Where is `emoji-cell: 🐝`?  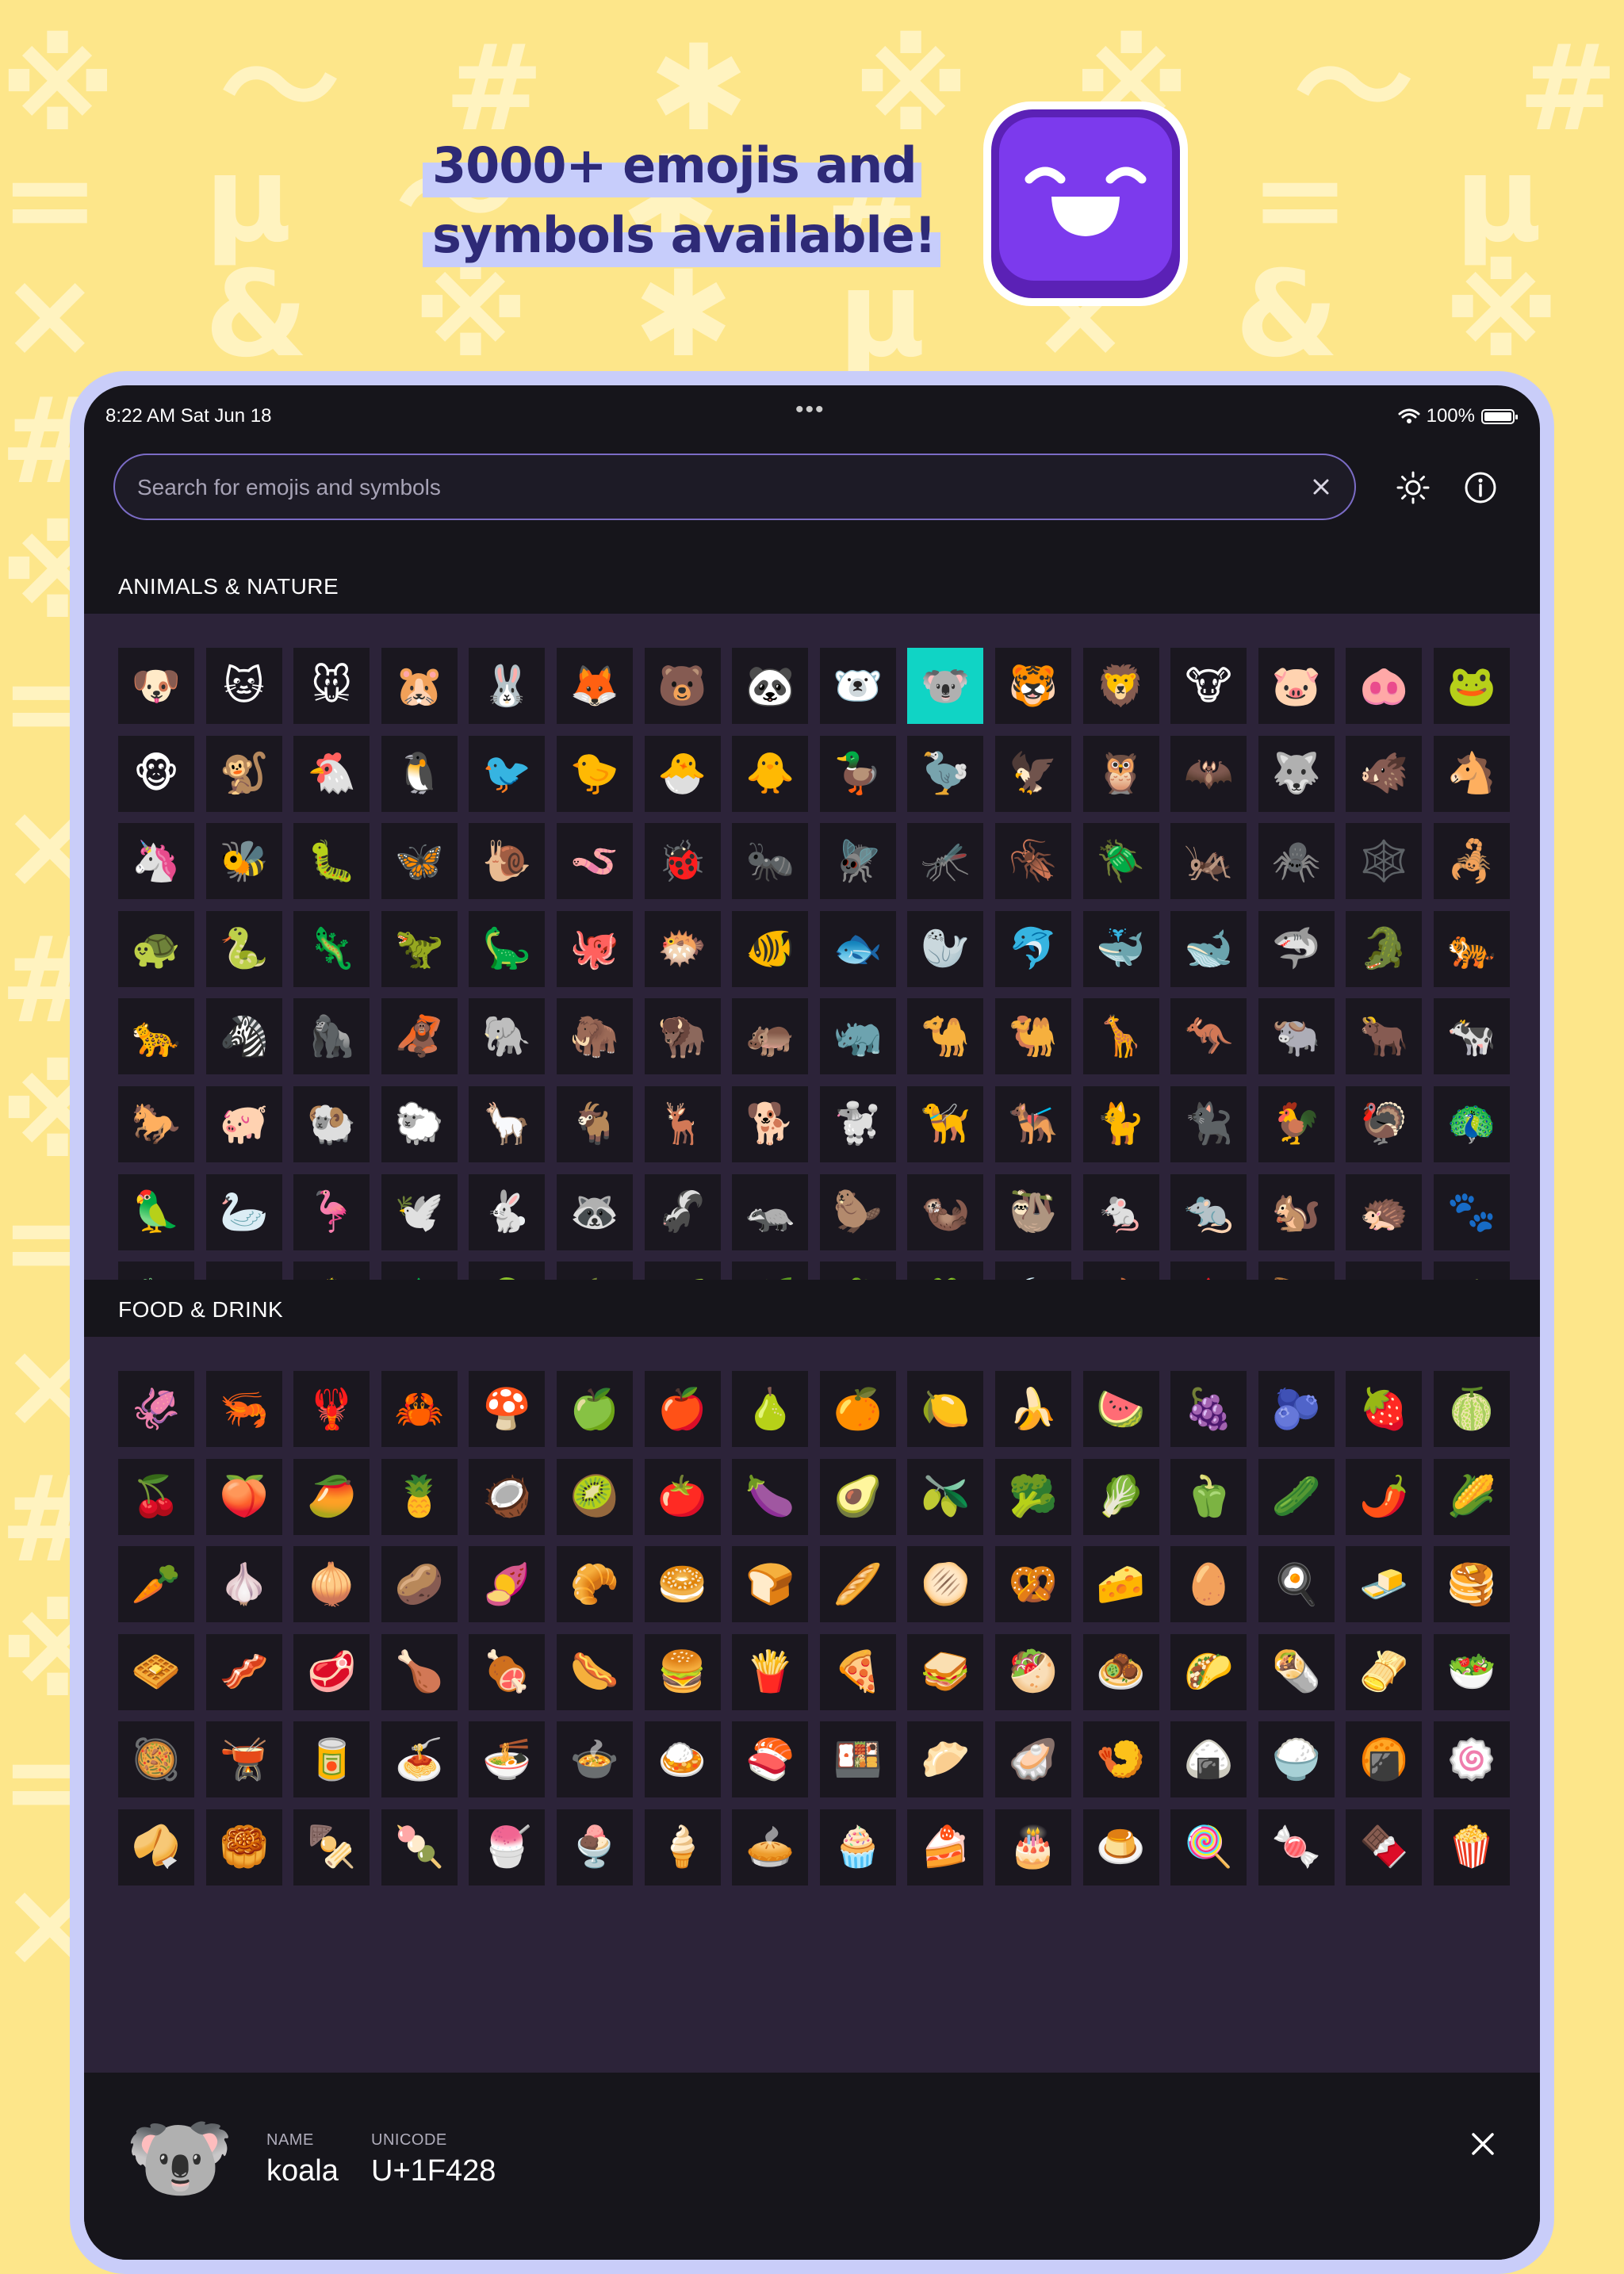 emoji-cell: 🐝 is located at coordinates (243, 861).